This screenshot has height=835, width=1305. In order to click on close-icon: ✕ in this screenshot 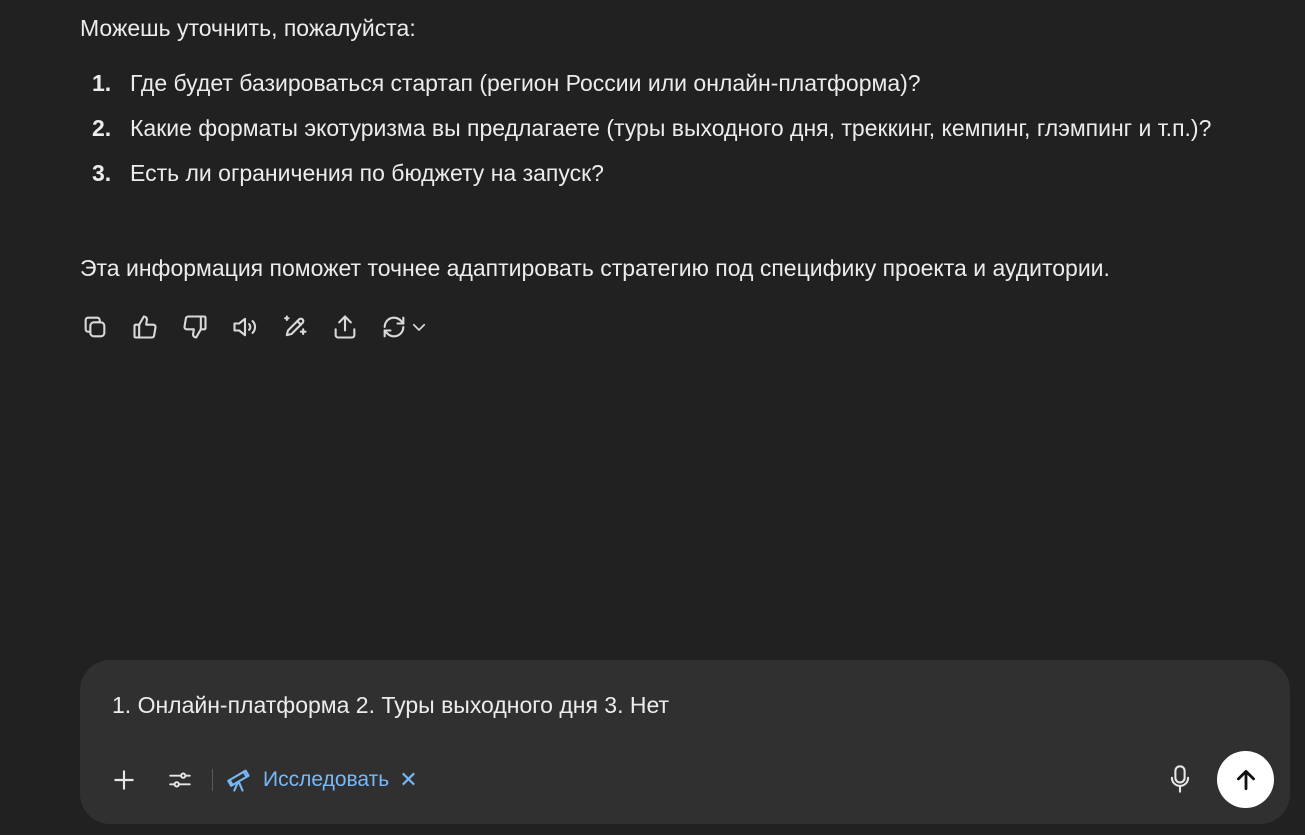, I will do `click(408, 780)`.